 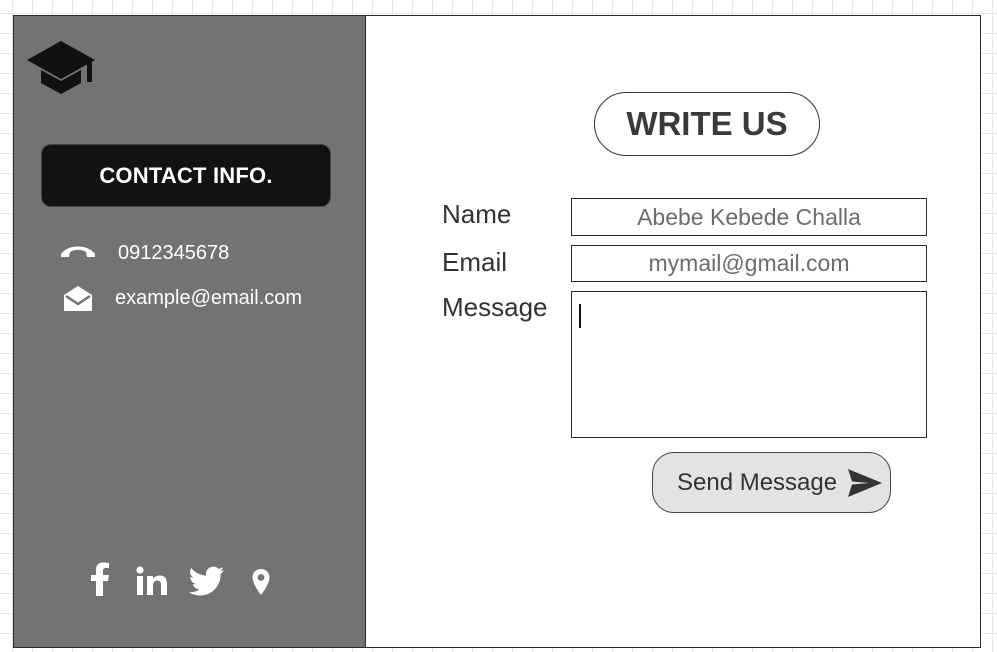 I want to click on send-message-label: Send Message, so click(x=757, y=482).